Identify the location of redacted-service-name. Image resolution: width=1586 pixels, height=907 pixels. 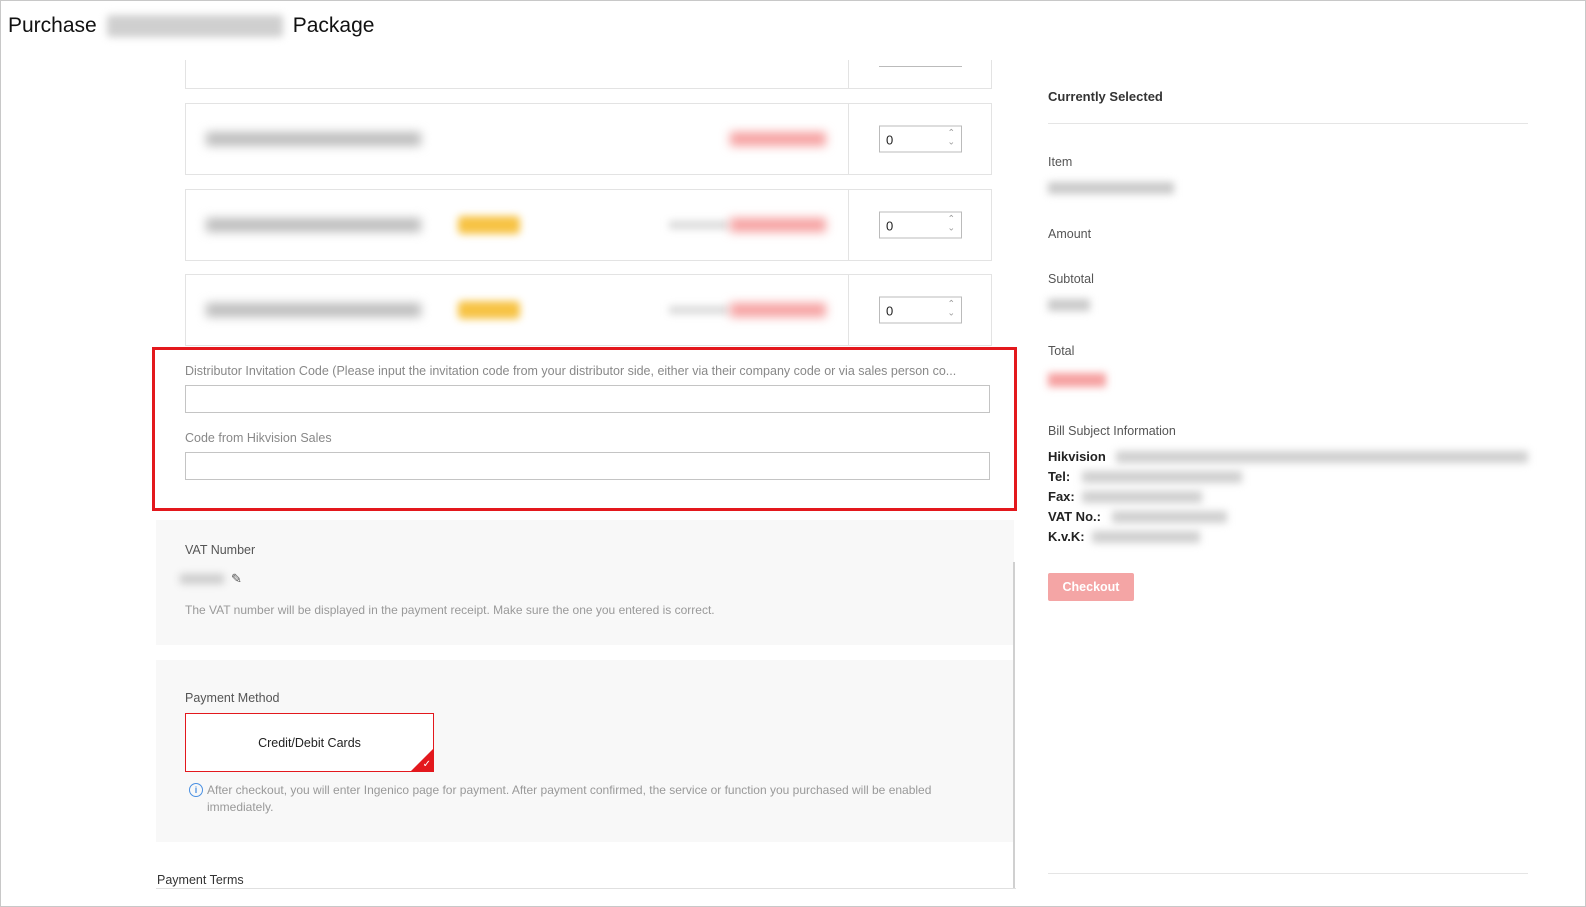
(194, 26).